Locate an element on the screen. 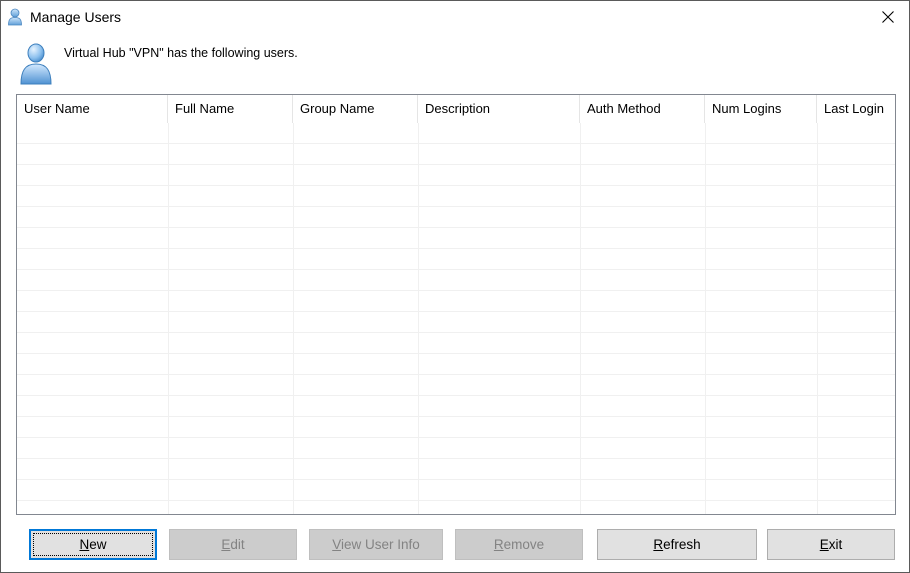  column-header-user-name: User Name is located at coordinates (92, 109).